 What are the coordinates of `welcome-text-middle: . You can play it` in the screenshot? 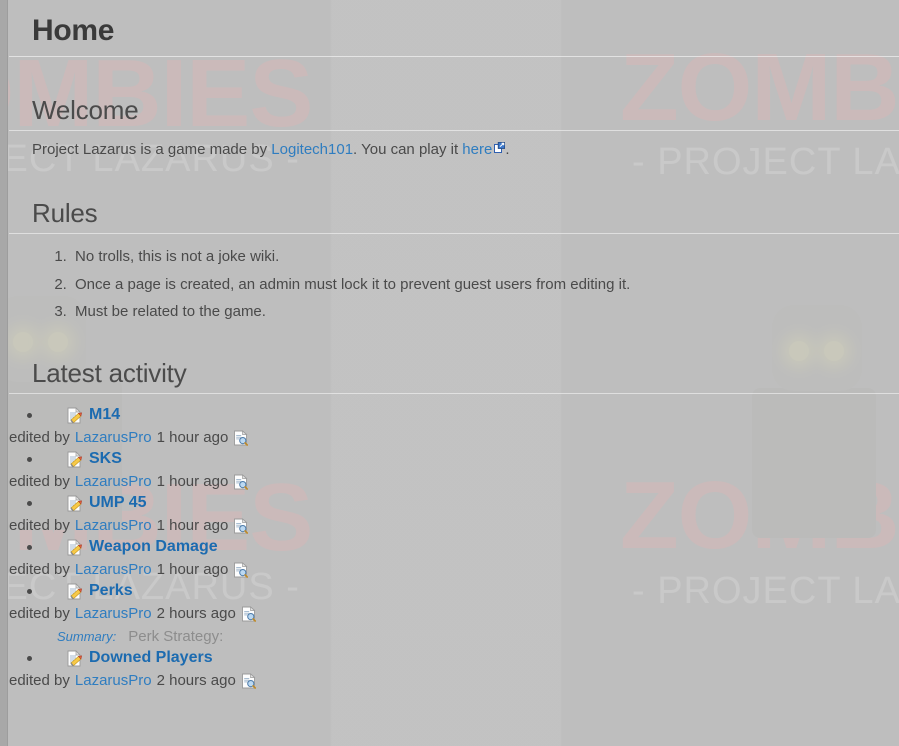 It's located at (408, 149).